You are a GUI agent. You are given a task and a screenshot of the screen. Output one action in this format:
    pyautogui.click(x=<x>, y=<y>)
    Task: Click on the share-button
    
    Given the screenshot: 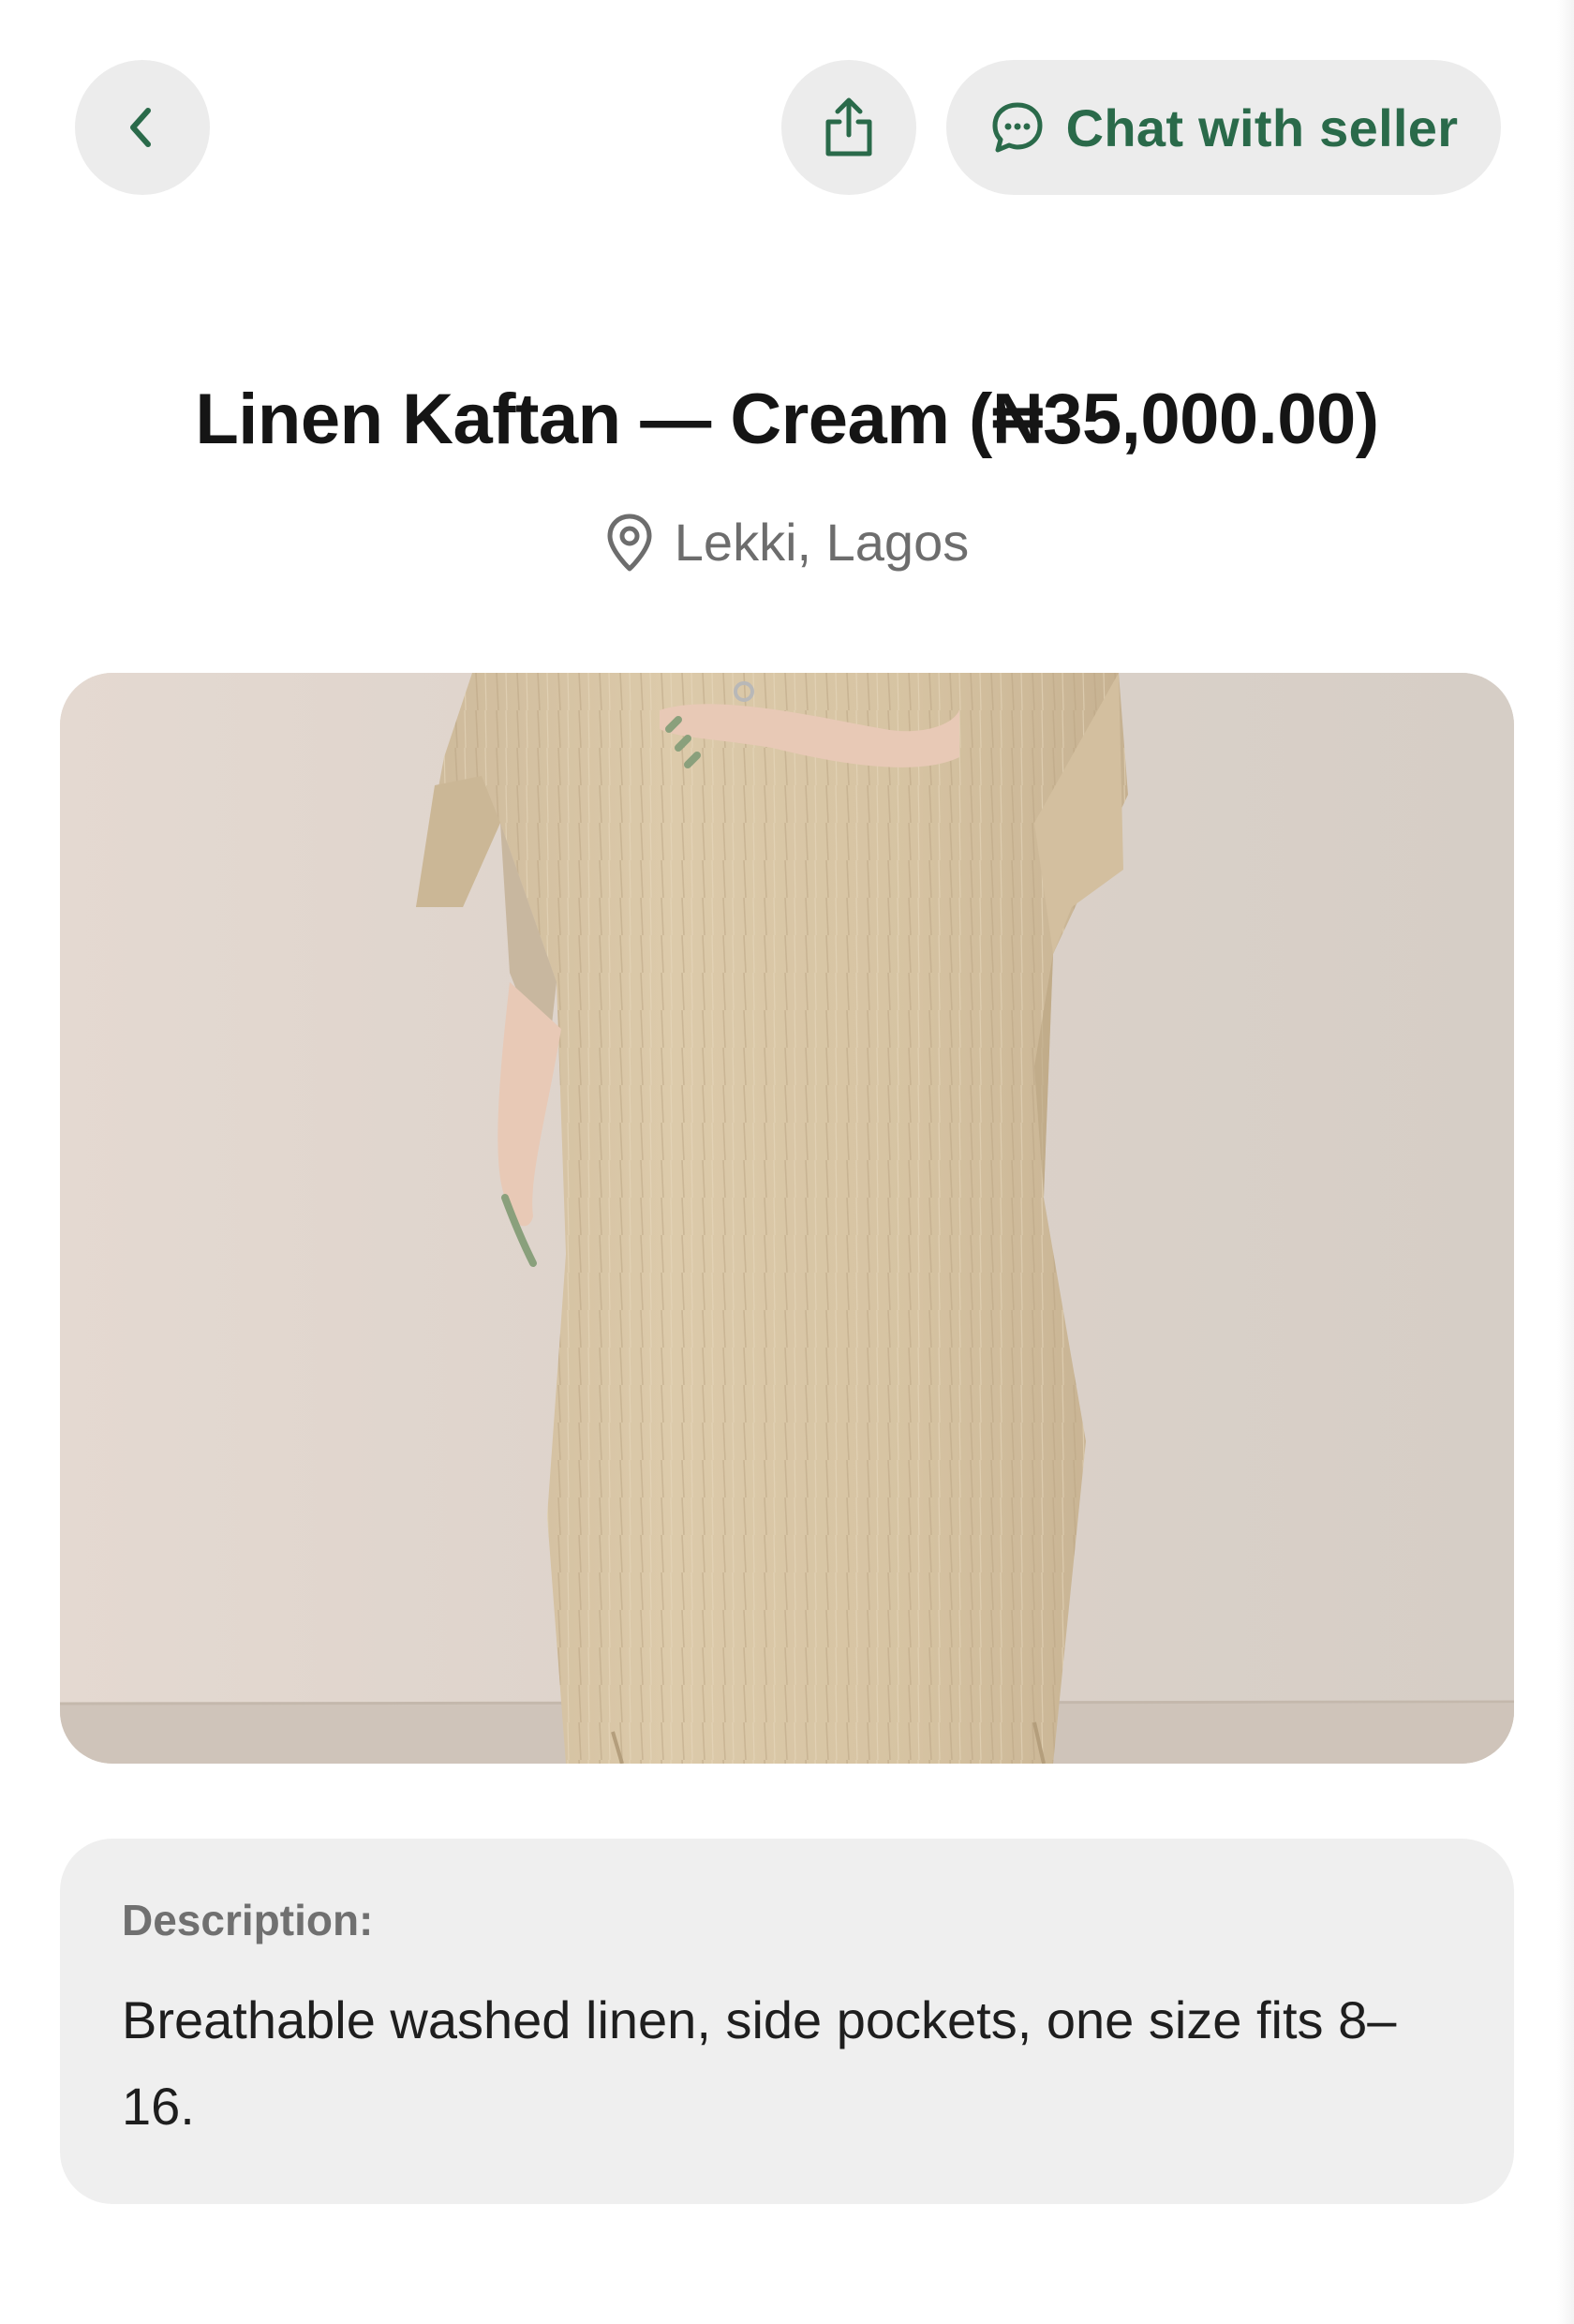 What is the action you would take?
    pyautogui.click(x=848, y=127)
    